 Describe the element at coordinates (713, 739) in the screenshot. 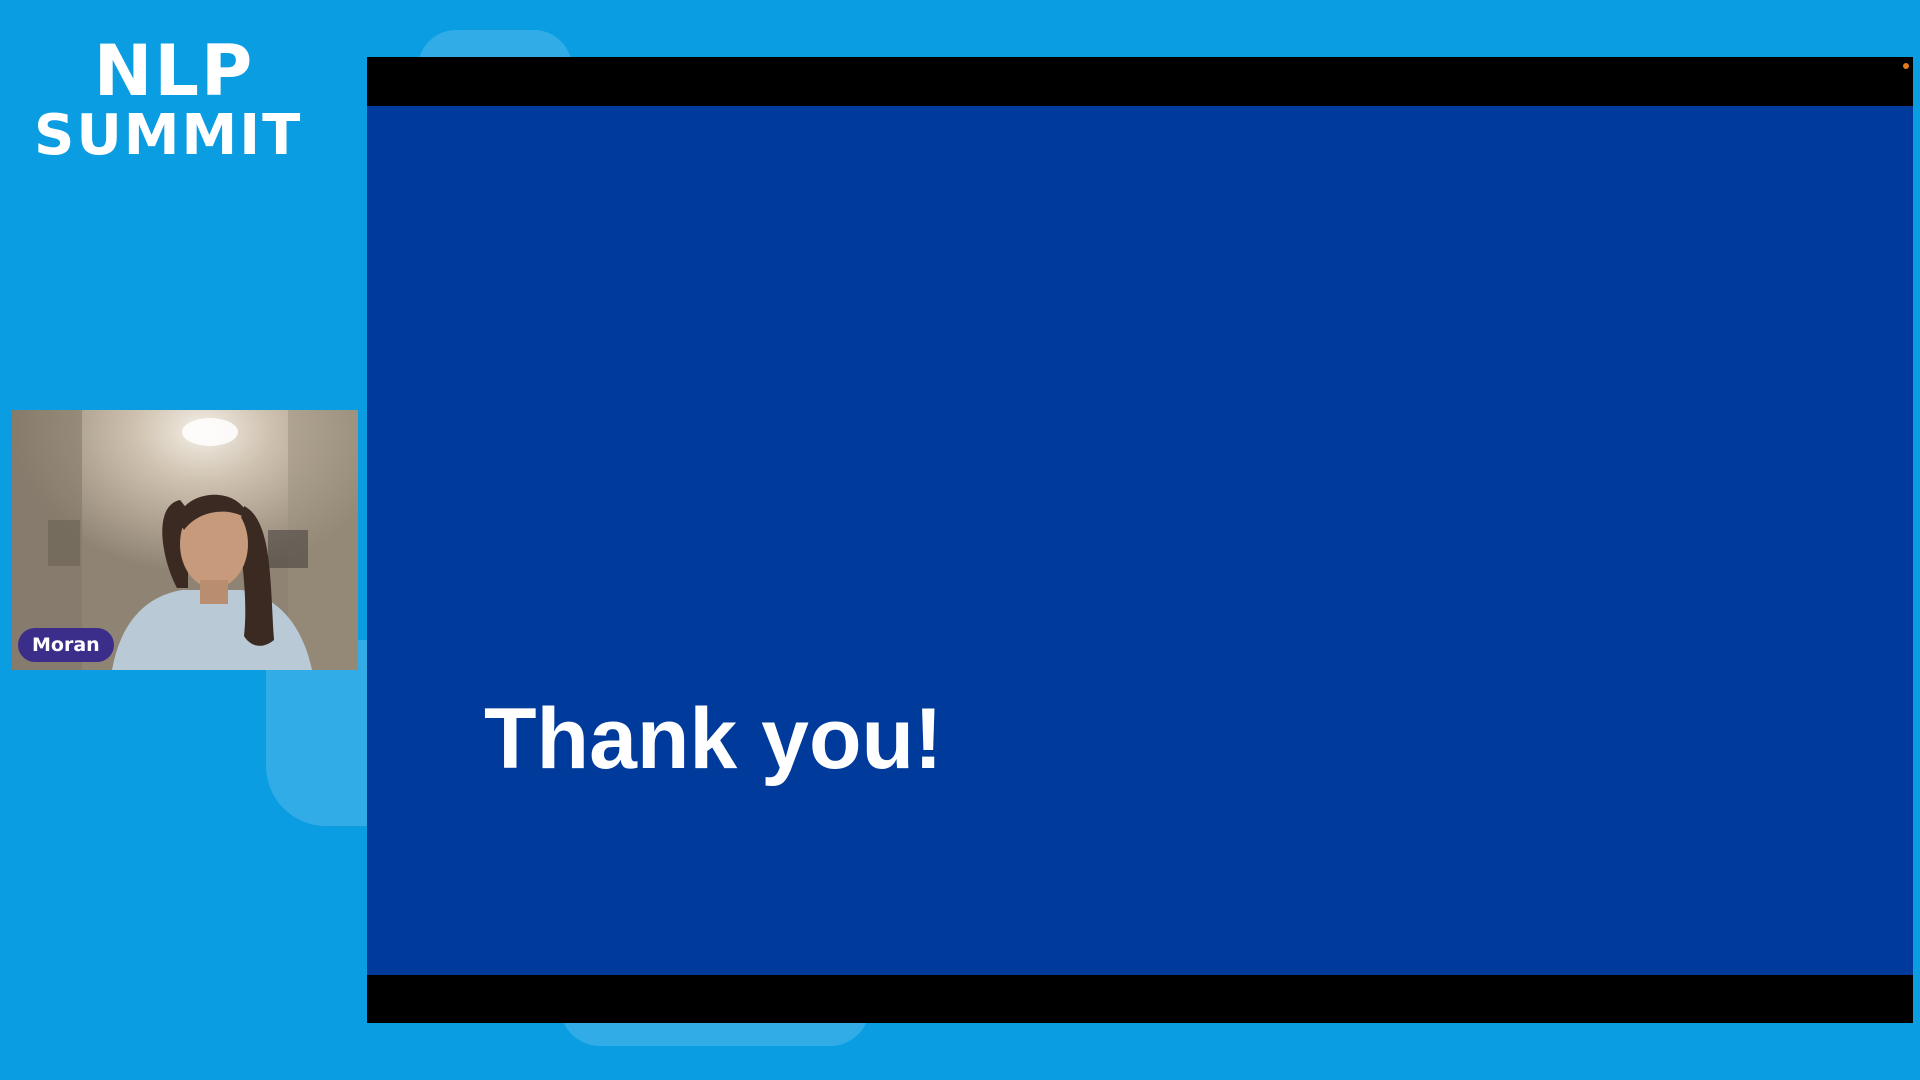

I see `slide-title: Thank you!` at that location.